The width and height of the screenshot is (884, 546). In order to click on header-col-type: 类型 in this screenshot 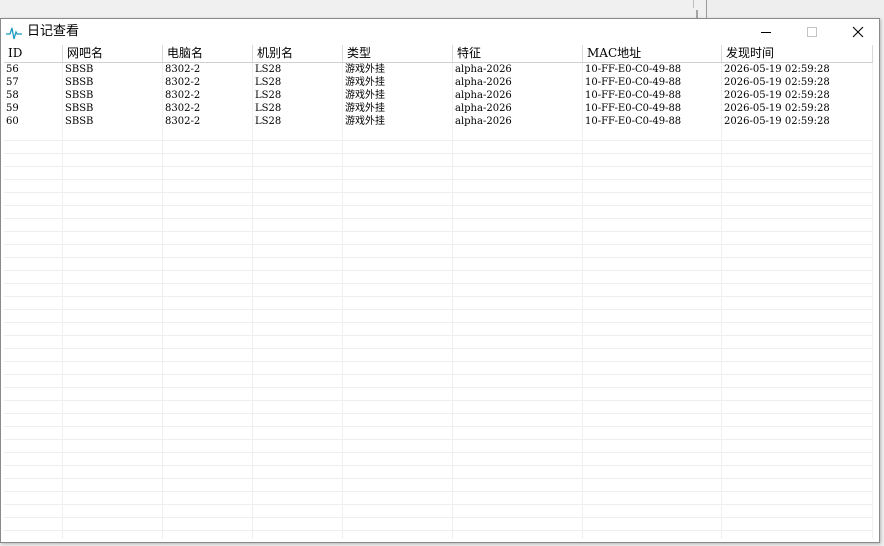, I will do `click(398, 53)`.